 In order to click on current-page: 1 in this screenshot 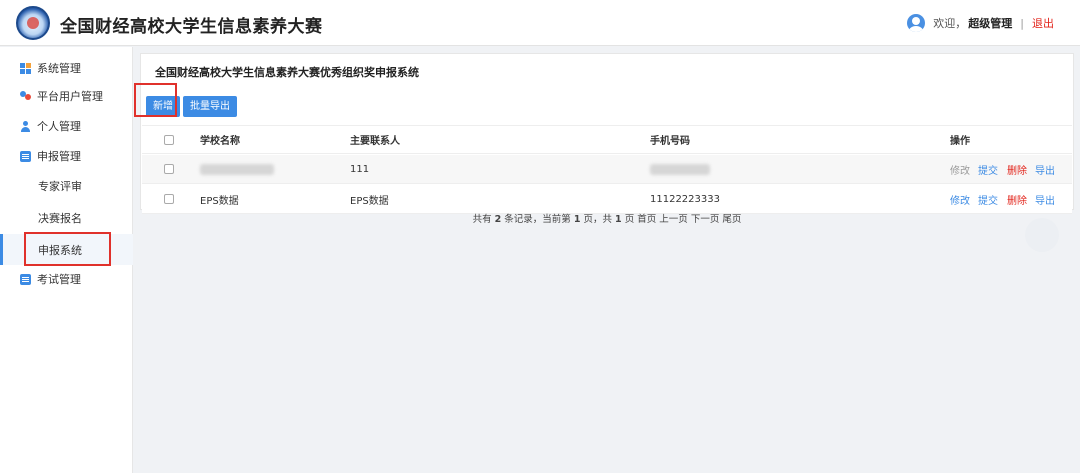, I will do `click(577, 219)`.